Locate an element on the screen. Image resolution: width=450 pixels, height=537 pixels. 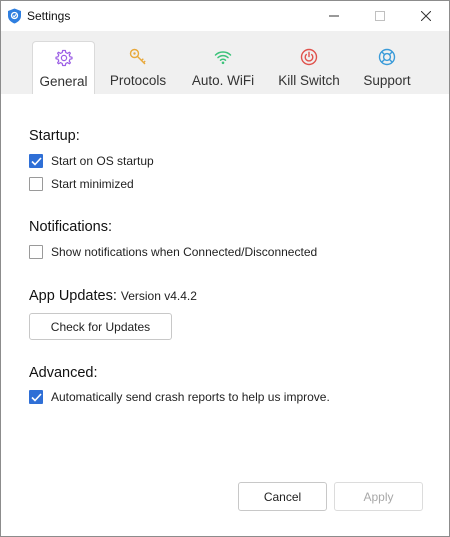
apply-button: Apply is located at coordinates (378, 496).